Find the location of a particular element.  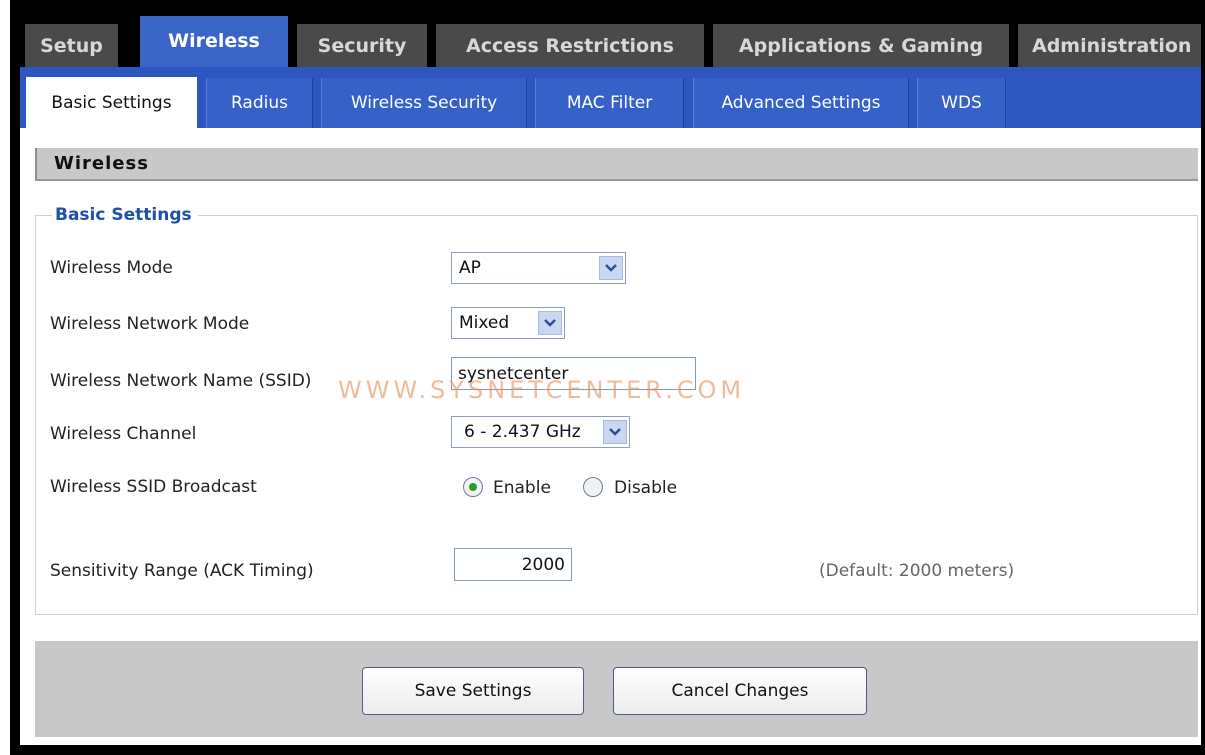

channel-value: 6 - 2.437 GHz is located at coordinates (522, 432).